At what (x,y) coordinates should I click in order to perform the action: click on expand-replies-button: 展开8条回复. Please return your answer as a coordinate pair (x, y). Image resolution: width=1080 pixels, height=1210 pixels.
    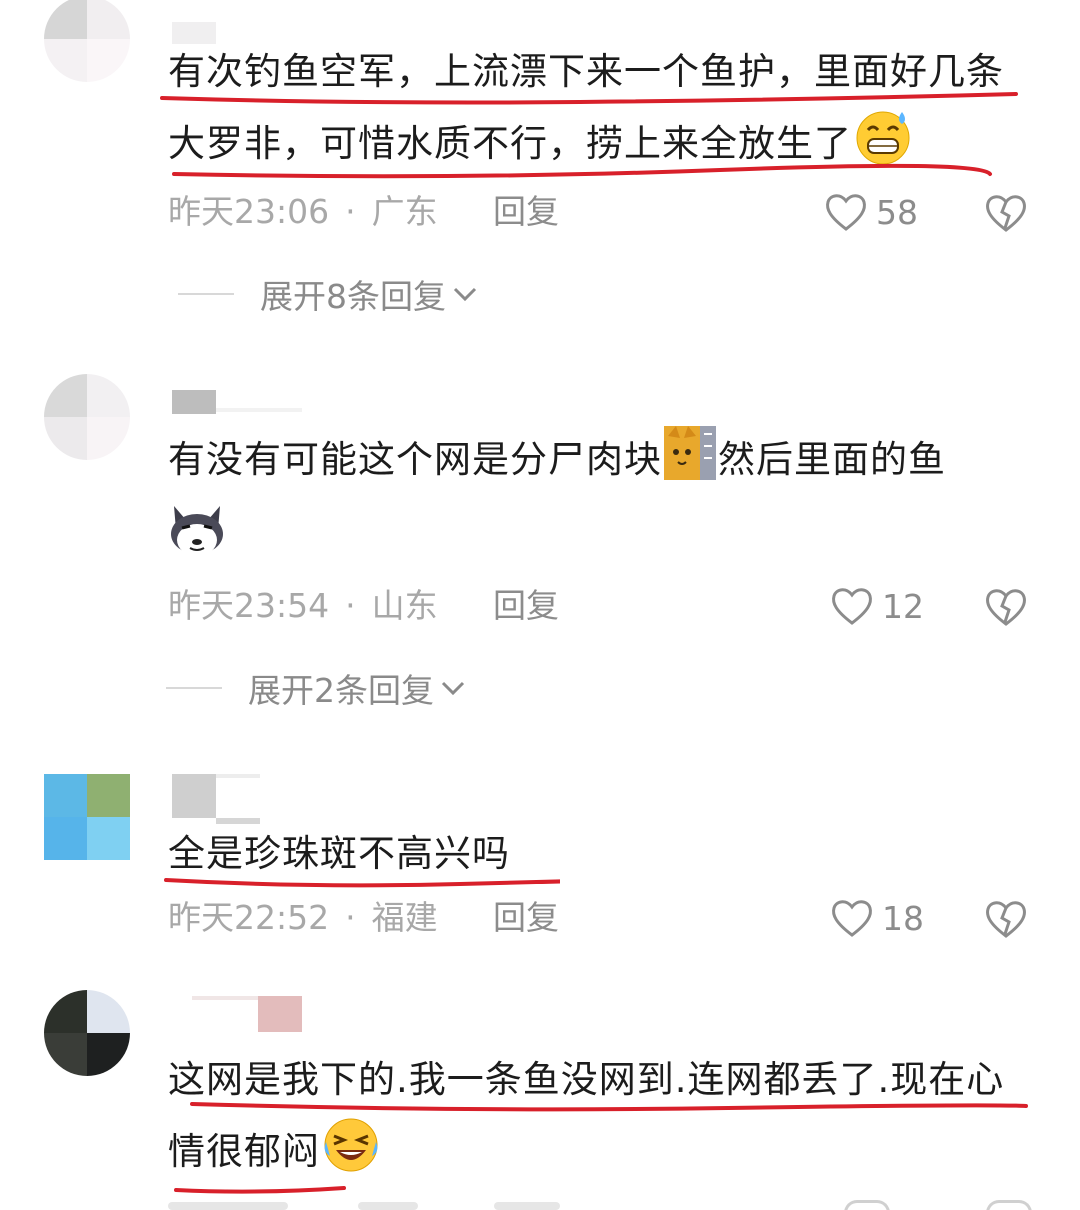
    Looking at the image, I should click on (328, 295).